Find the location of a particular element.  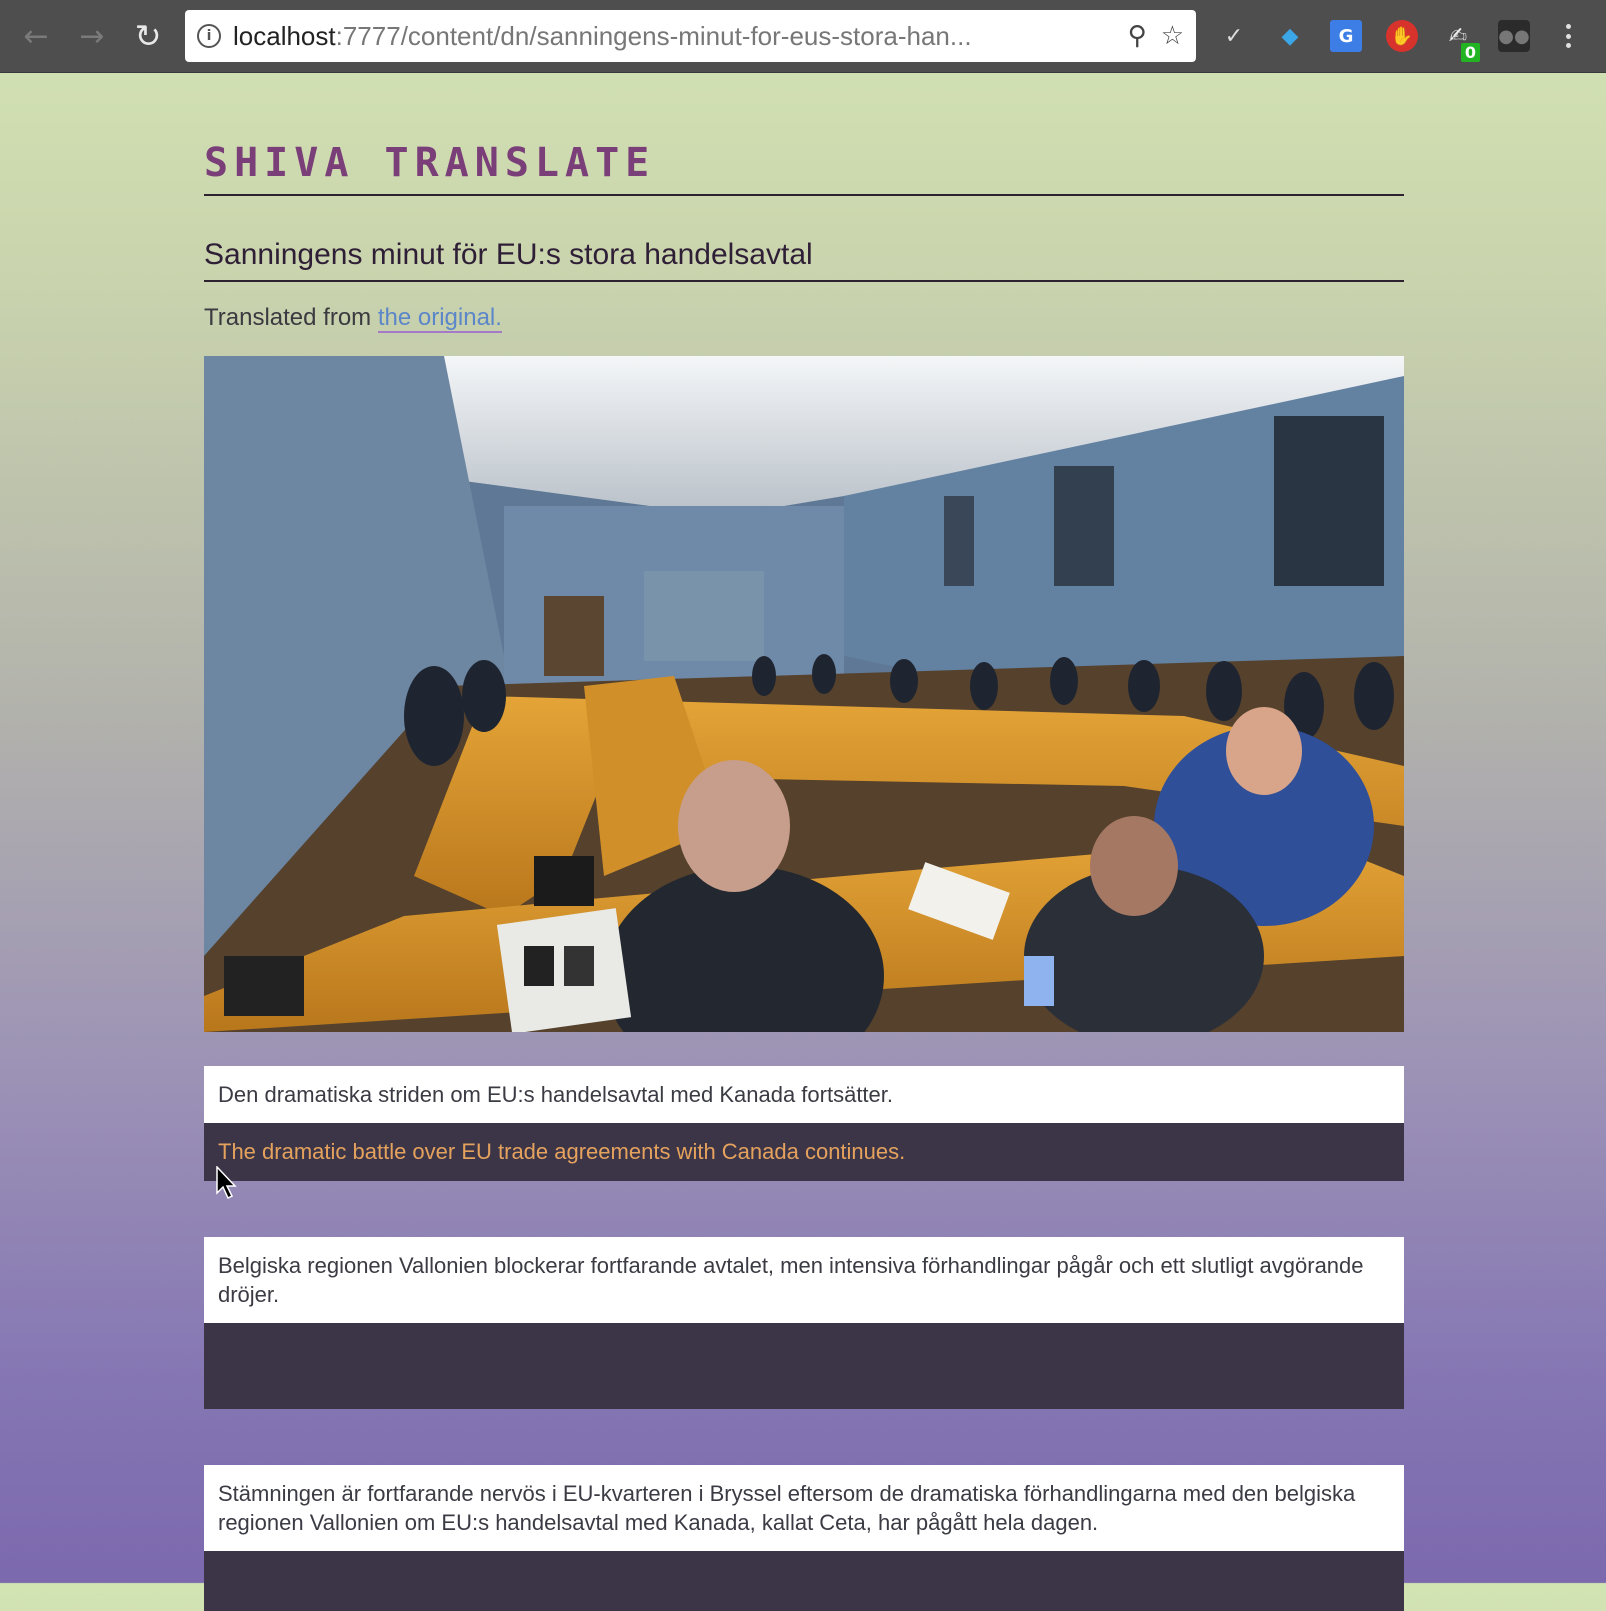

info-icon: i is located at coordinates (209, 36).